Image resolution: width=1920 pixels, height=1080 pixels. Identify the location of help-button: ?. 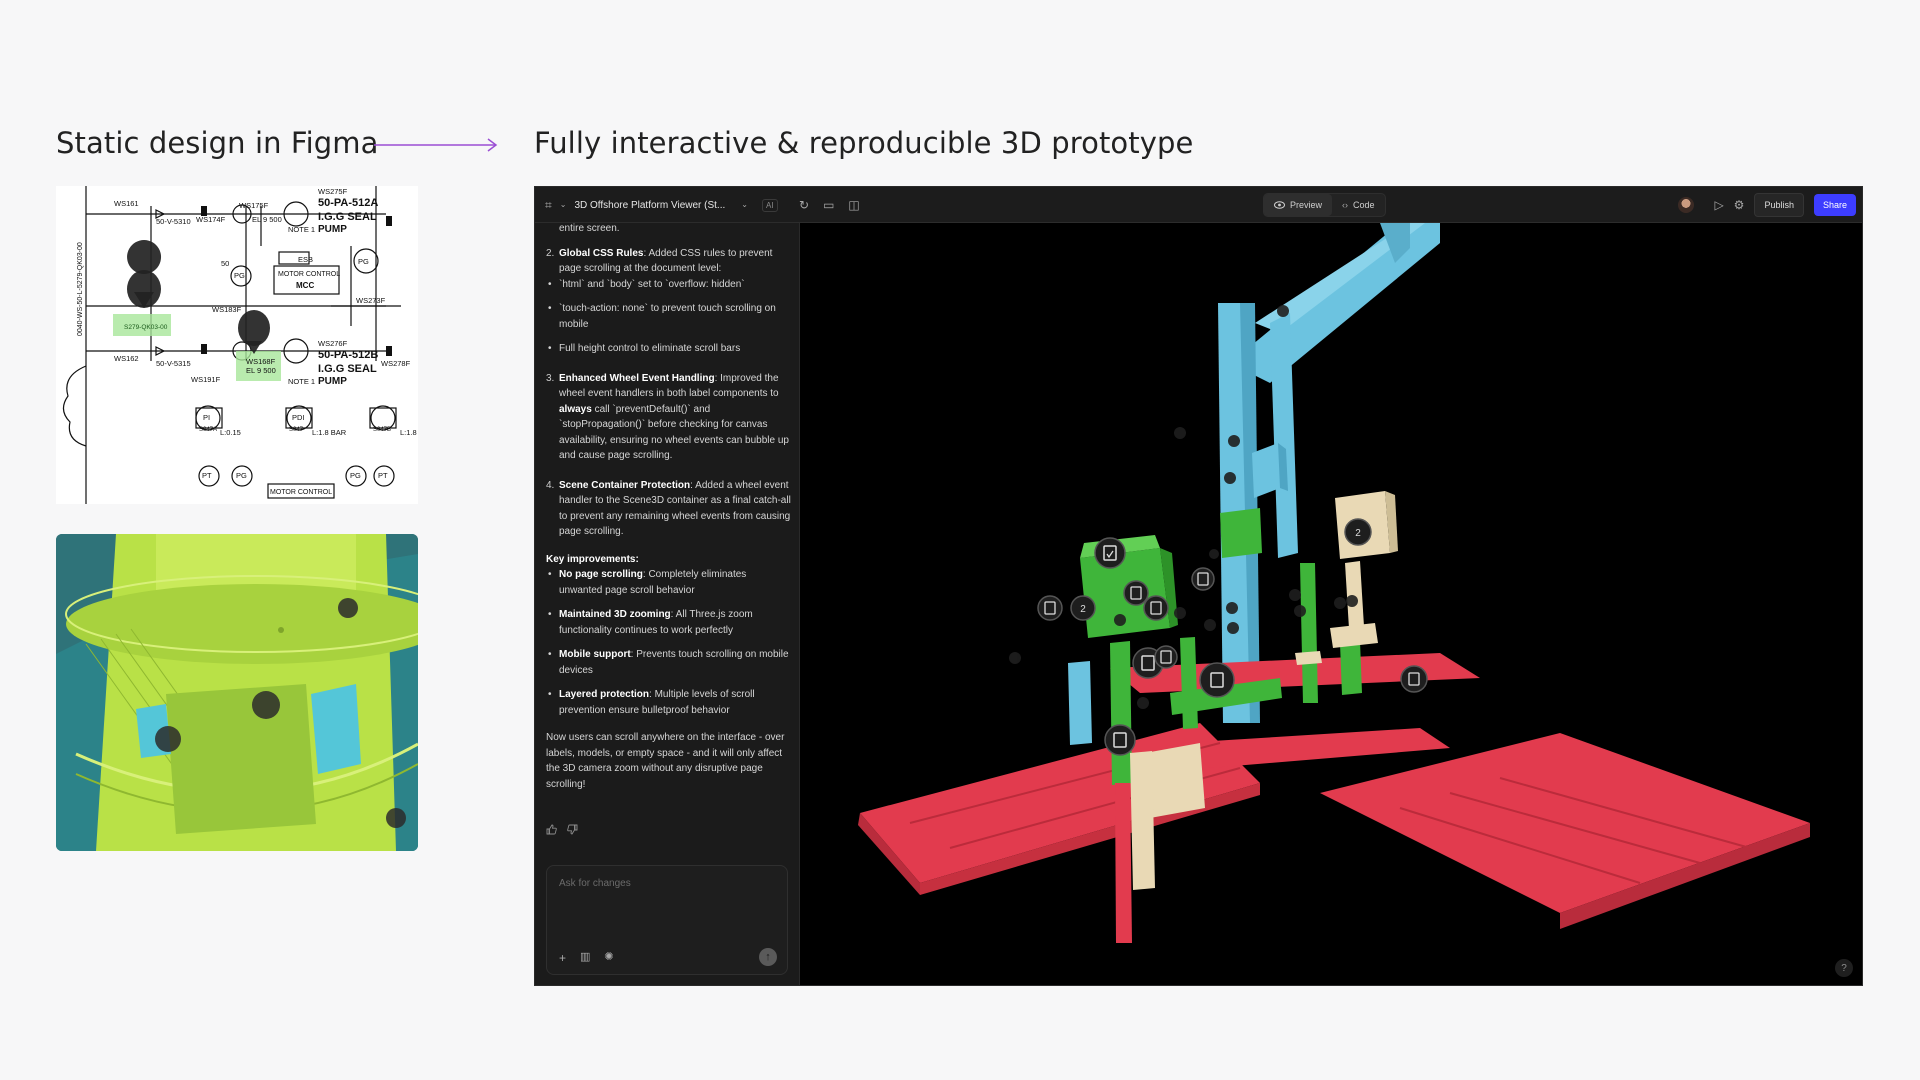
(1844, 968).